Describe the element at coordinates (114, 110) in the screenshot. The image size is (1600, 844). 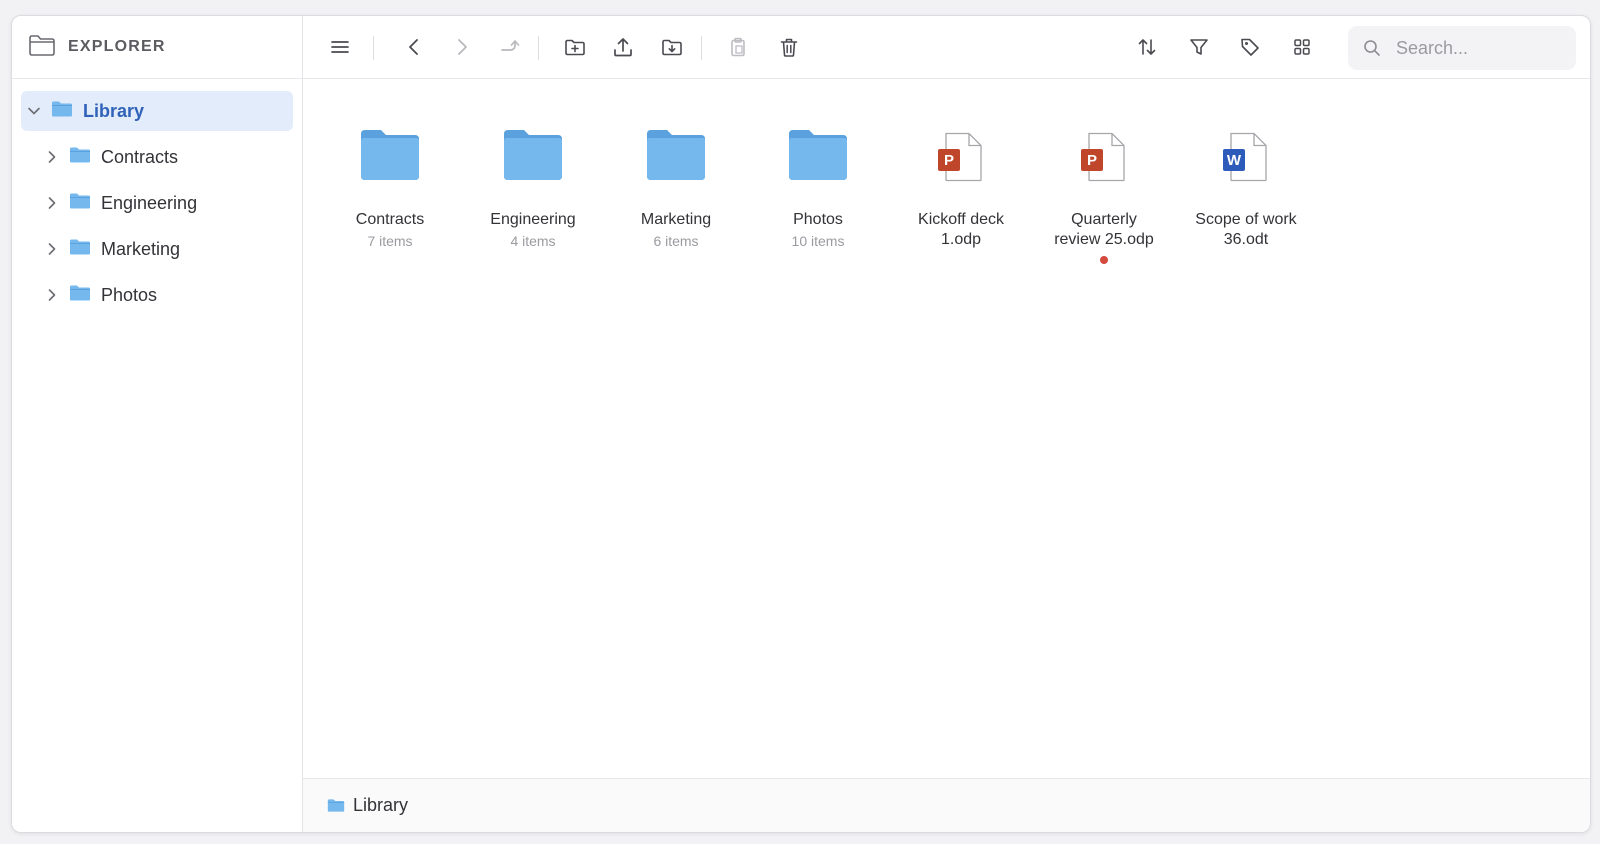
I see `tree-item-label: Library` at that location.